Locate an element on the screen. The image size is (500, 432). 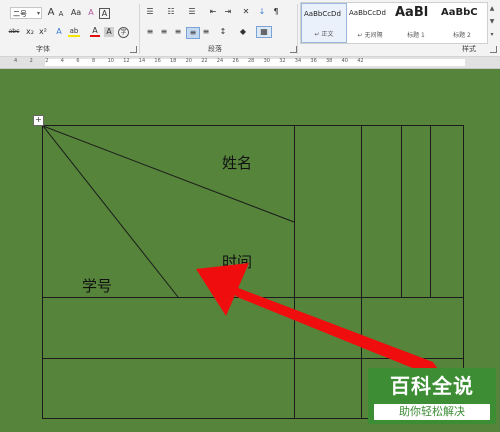
numbering-icon: ☷ is located at coordinates (171, 12).